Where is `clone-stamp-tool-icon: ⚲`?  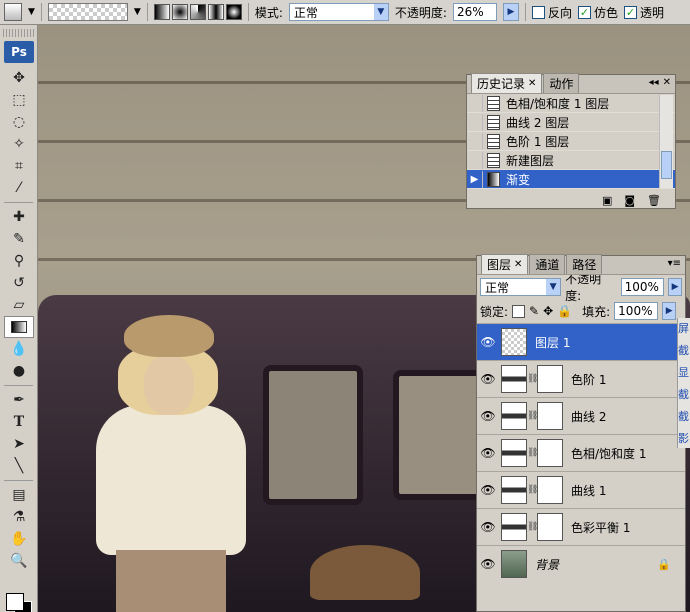 clone-stamp-tool-icon: ⚲ is located at coordinates (19, 261).